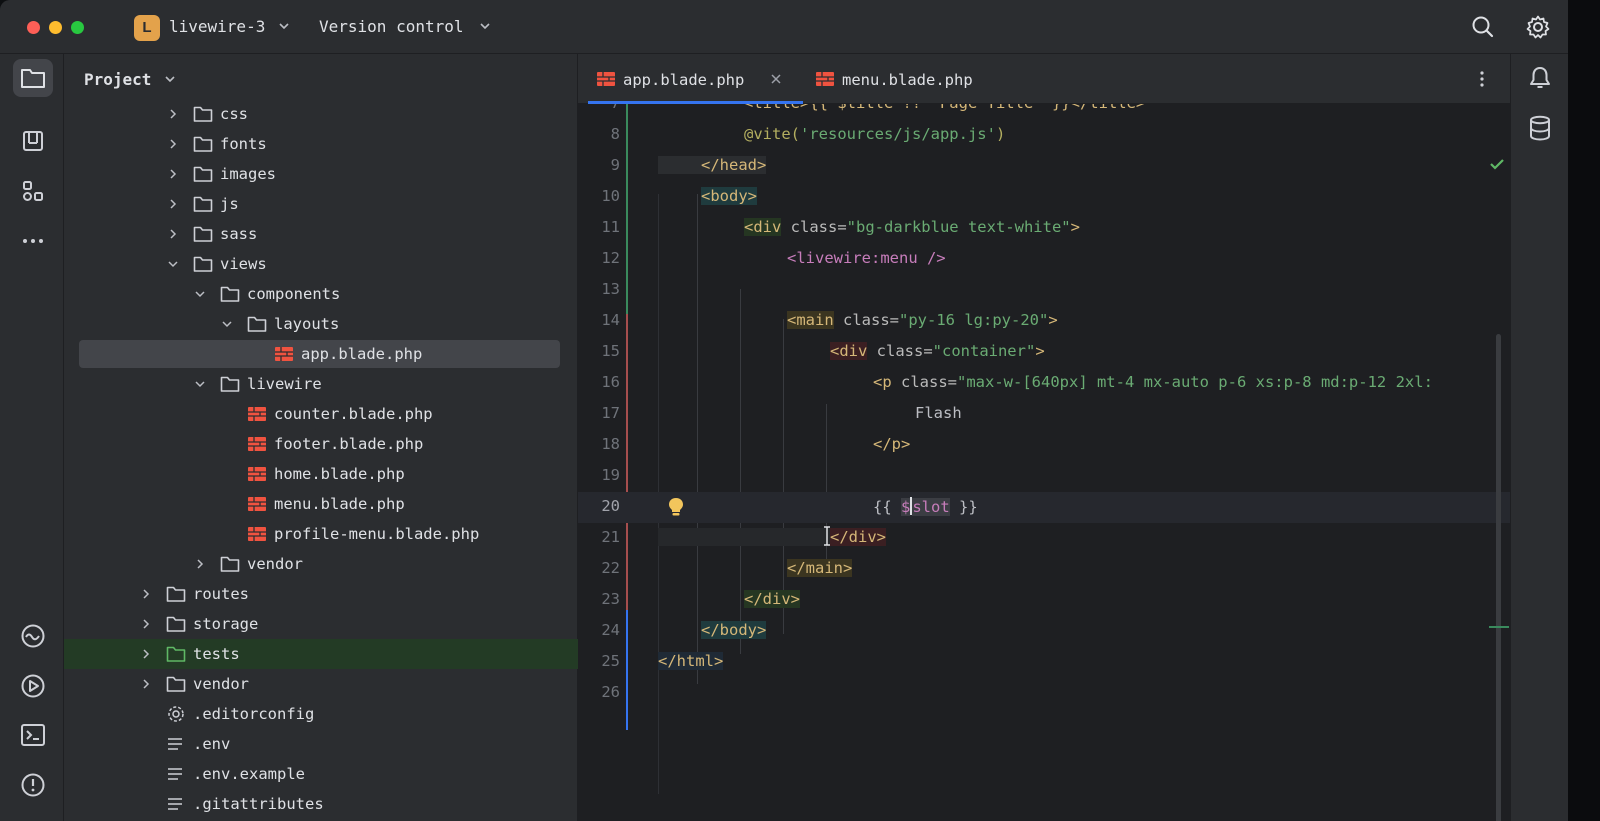 Image resolution: width=1600 pixels, height=821 pixels. I want to click on gear-icon, so click(176, 714).